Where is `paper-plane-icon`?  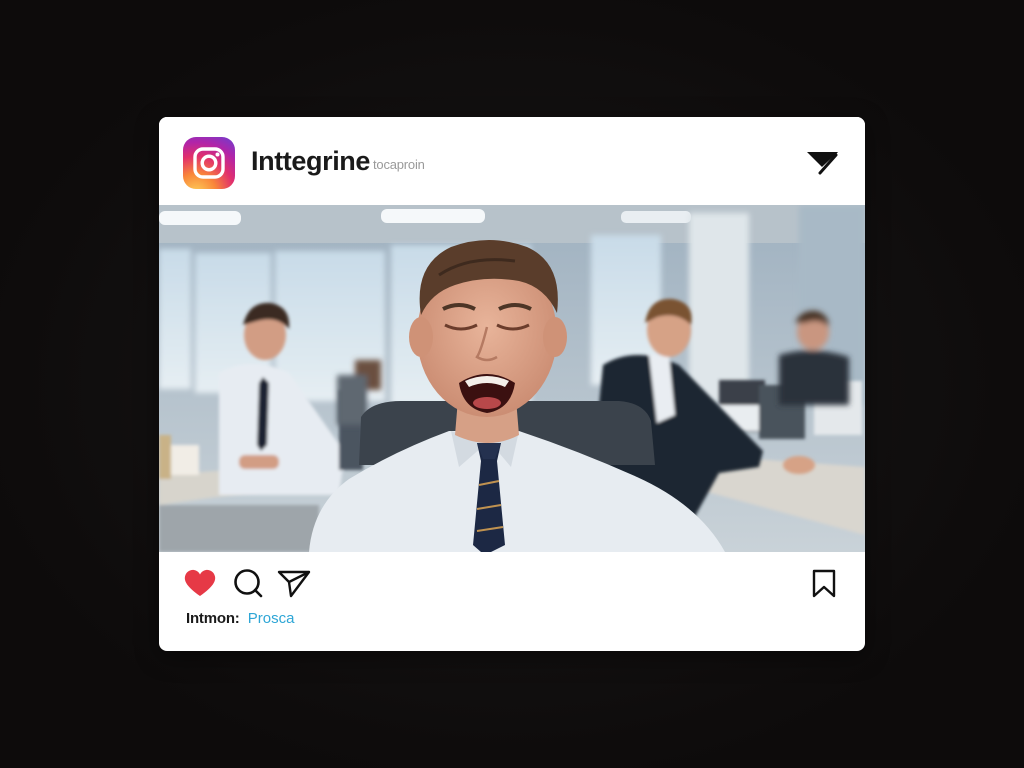
paper-plane-icon is located at coordinates (294, 583).